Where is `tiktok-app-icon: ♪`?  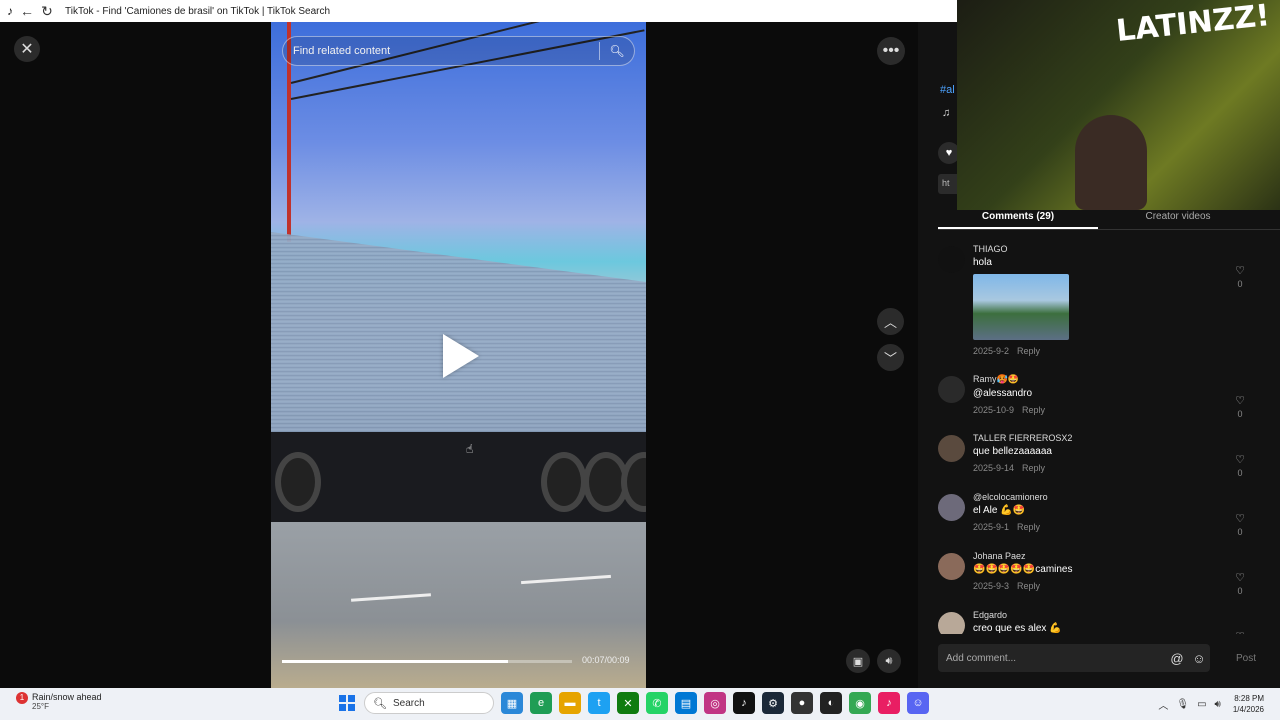 tiktok-app-icon: ♪ is located at coordinates (744, 703).